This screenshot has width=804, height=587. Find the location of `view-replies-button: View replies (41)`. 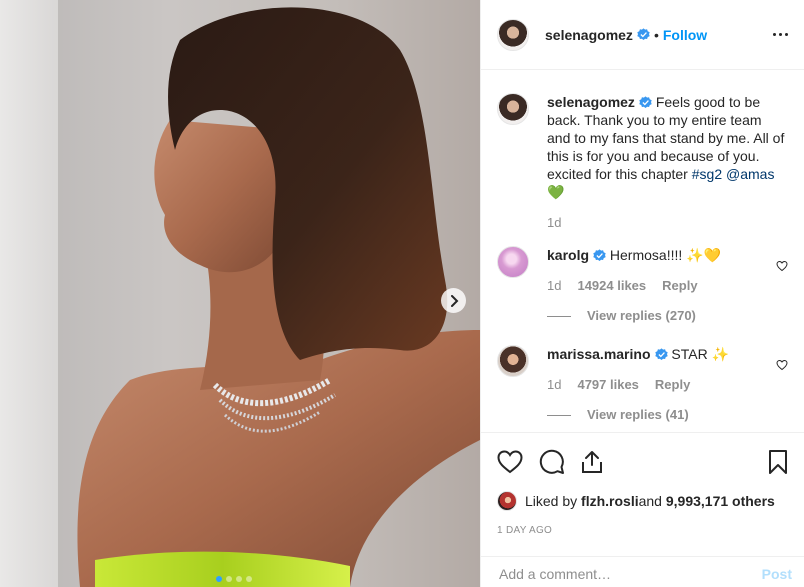

view-replies-button: View replies (41) is located at coordinates (667, 415).